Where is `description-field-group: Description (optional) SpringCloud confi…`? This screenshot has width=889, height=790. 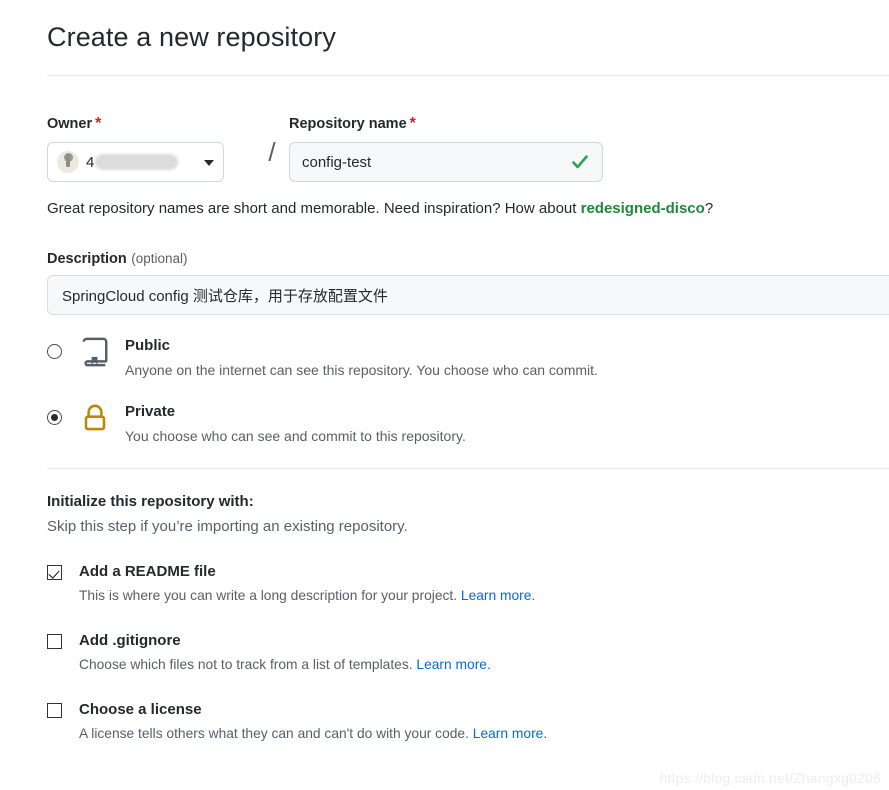
description-field-group: Description (optional) SpringCloud confi… is located at coordinates (468, 282).